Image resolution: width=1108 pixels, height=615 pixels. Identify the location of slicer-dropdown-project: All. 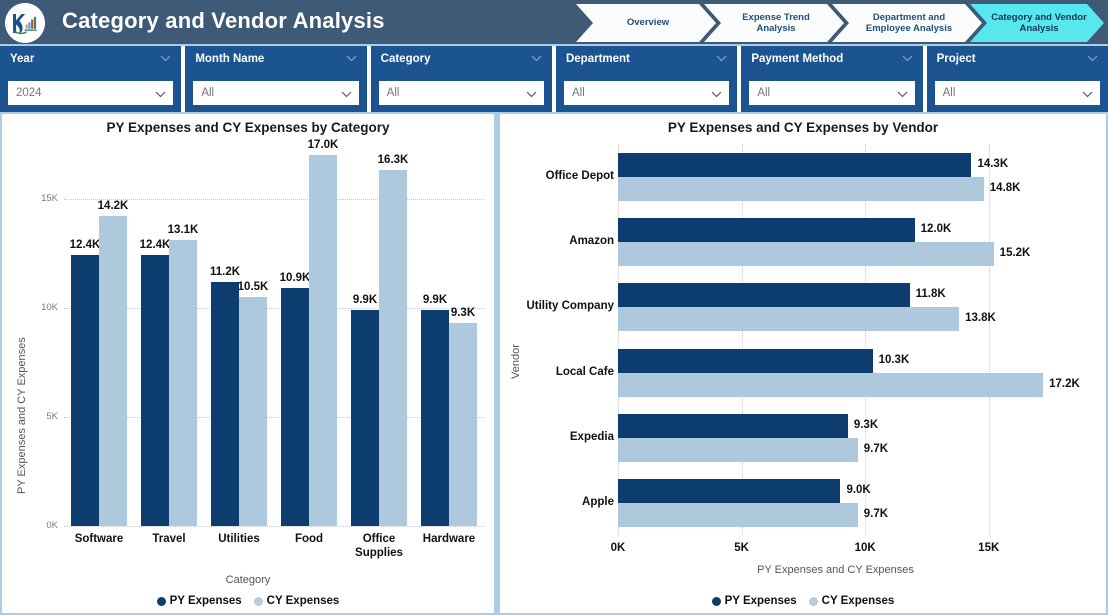
(1017, 93).